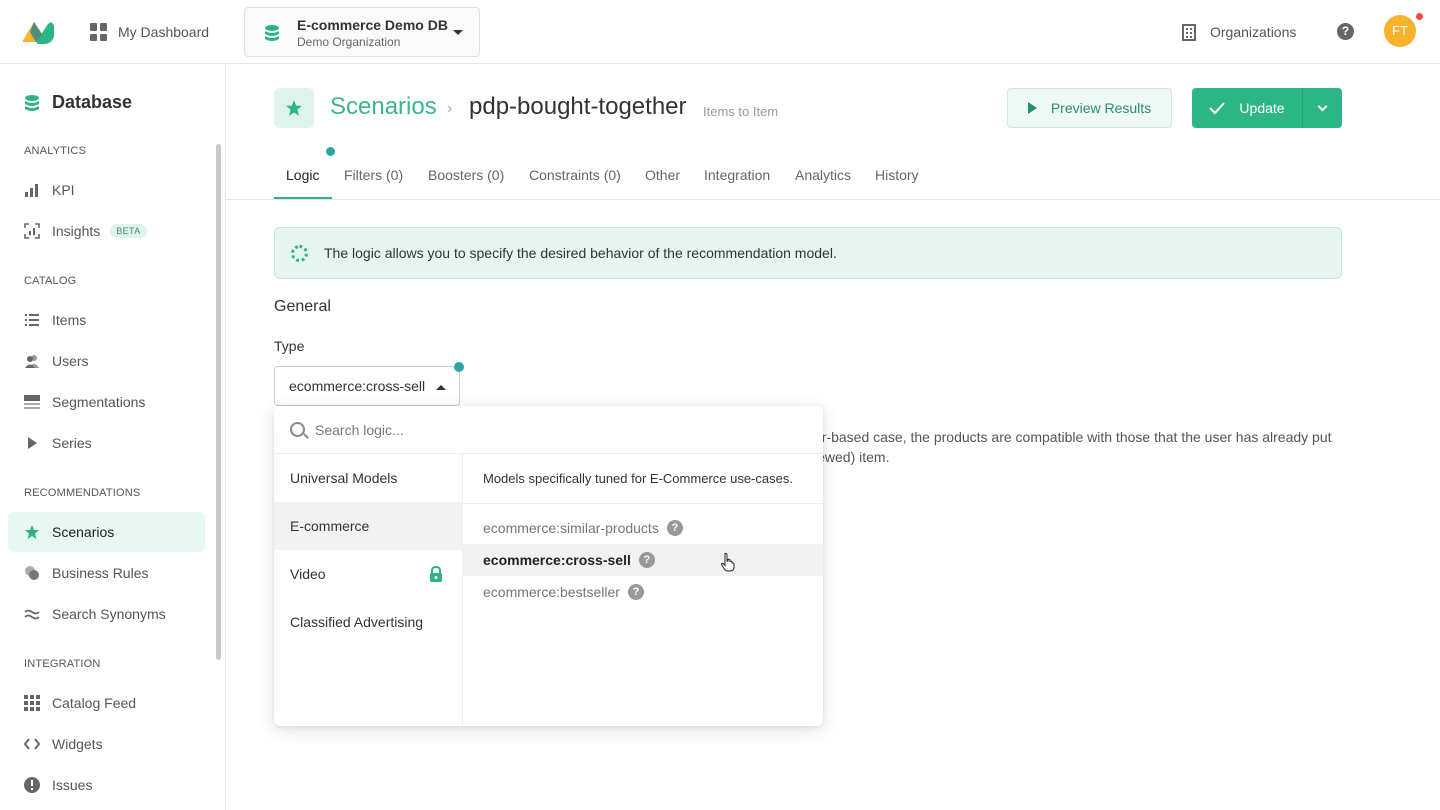 The height and width of the screenshot is (810, 1440). What do you see at coordinates (218, 402) in the screenshot?
I see `sidebar-scrollbar` at bounding box center [218, 402].